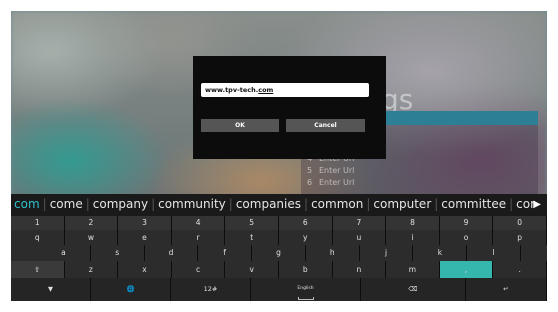 The height and width of the screenshot is (312, 558). Describe the element at coordinates (211, 289) in the screenshot. I see `symbols-key: 12#` at that location.